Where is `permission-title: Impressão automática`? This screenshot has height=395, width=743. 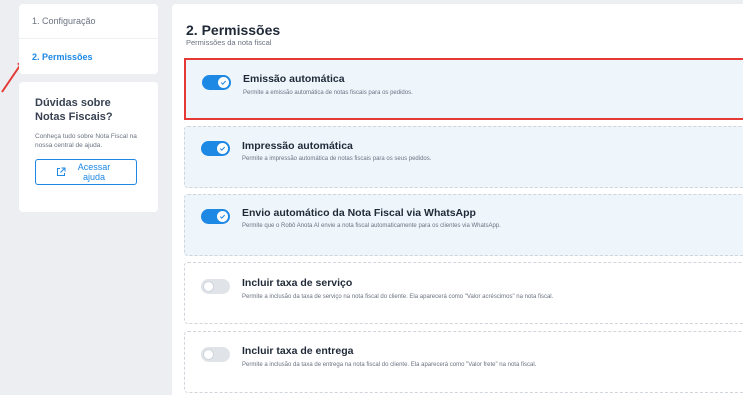 permission-title: Impressão automática is located at coordinates (297, 146).